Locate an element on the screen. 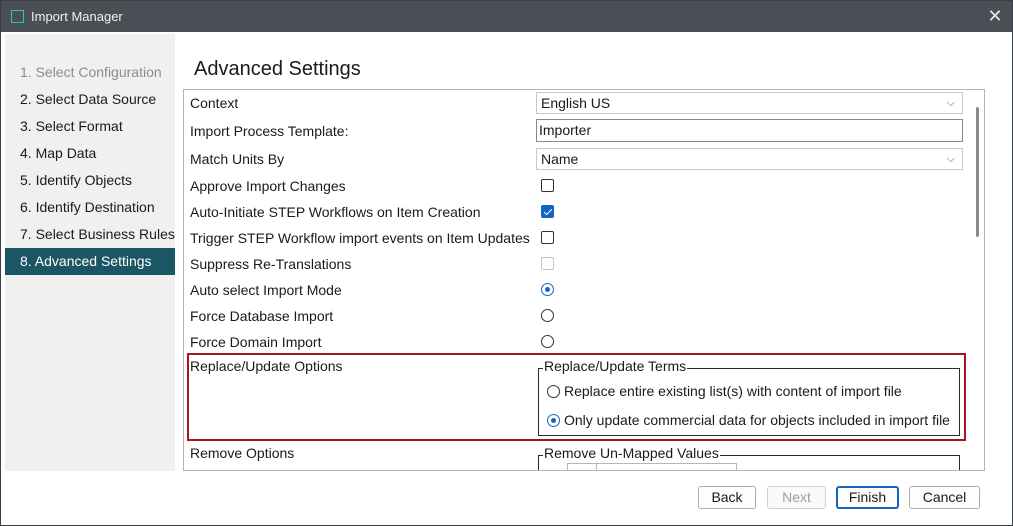 The height and width of the screenshot is (526, 1013). force-domain-radio is located at coordinates (547, 341).